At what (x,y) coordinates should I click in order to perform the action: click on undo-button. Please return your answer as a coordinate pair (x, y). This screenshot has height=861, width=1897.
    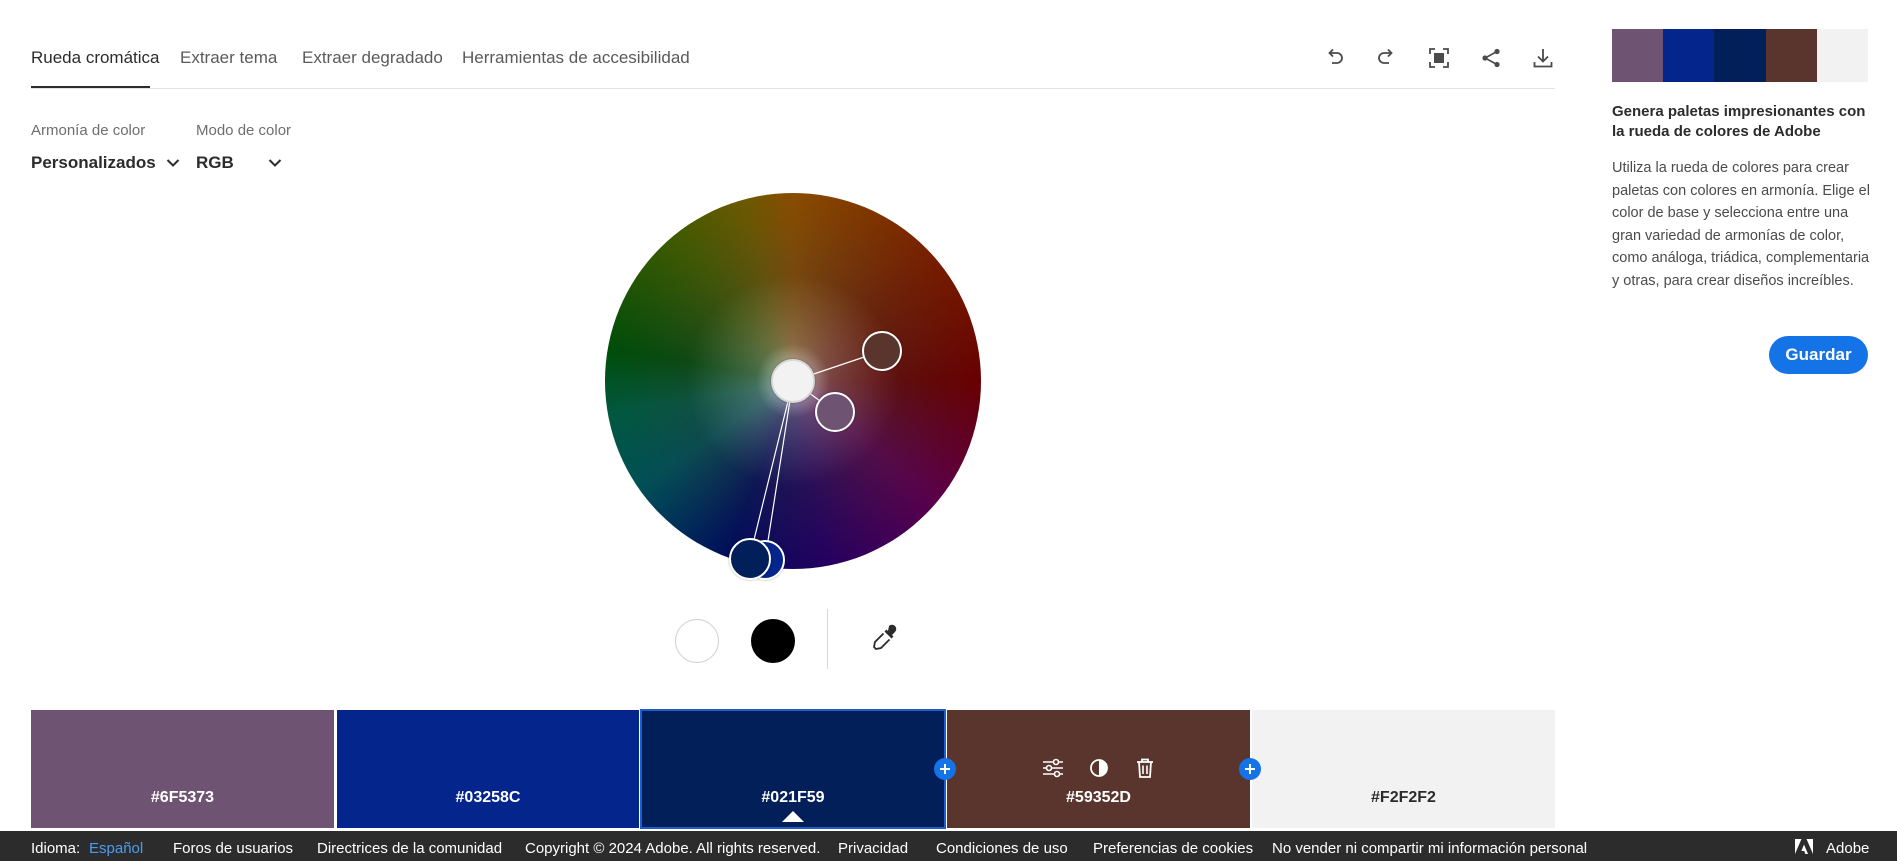
    Looking at the image, I should click on (1335, 58).